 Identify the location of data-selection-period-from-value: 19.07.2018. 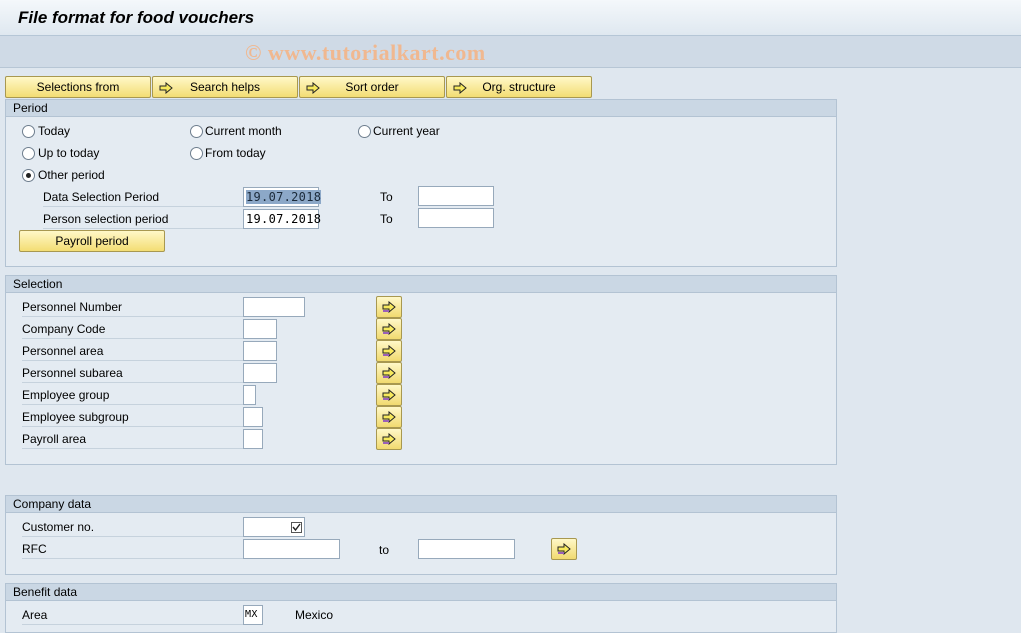
(284, 197).